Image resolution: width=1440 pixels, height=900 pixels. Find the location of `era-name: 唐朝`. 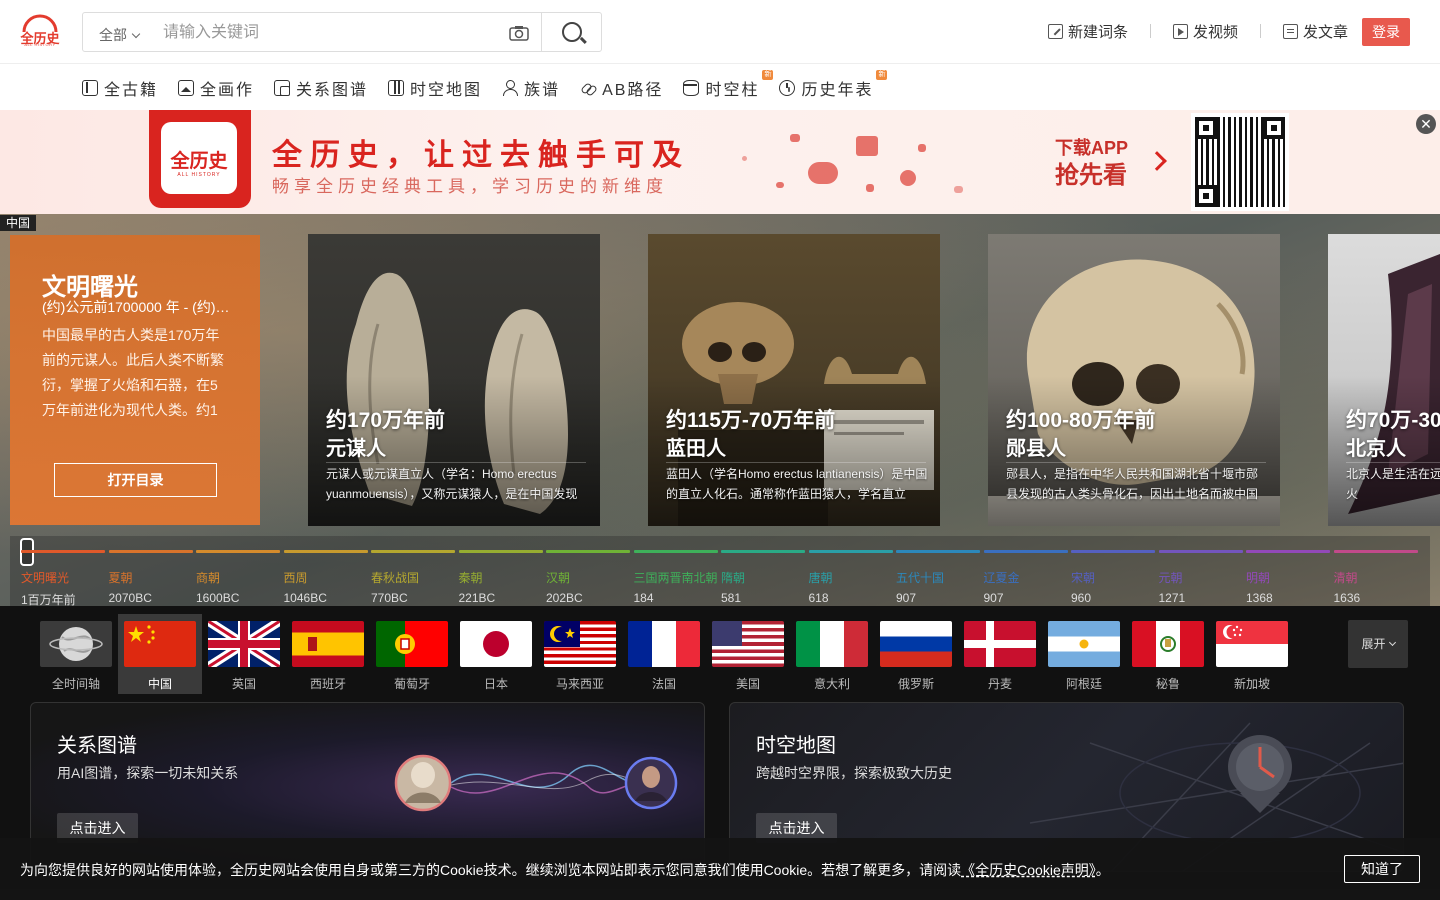

era-name: 唐朝 is located at coordinates (820, 578).